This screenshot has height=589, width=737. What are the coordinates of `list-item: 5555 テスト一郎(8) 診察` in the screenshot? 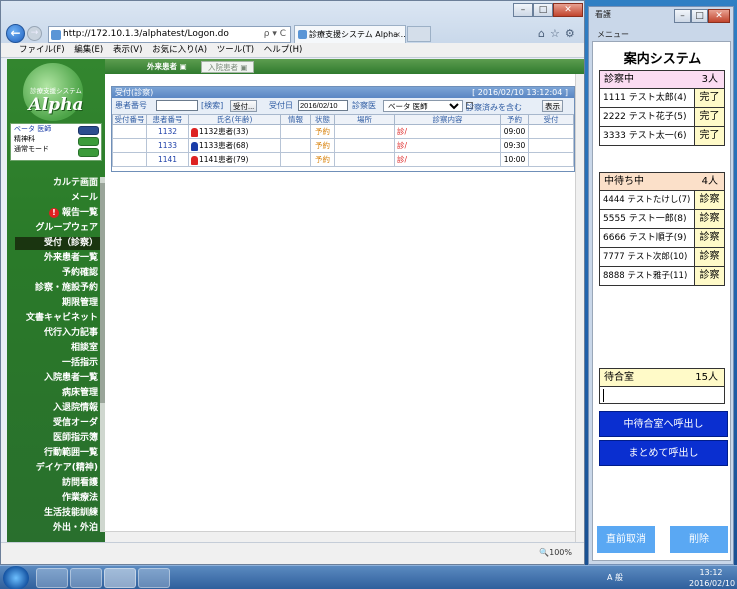 It's located at (662, 218).